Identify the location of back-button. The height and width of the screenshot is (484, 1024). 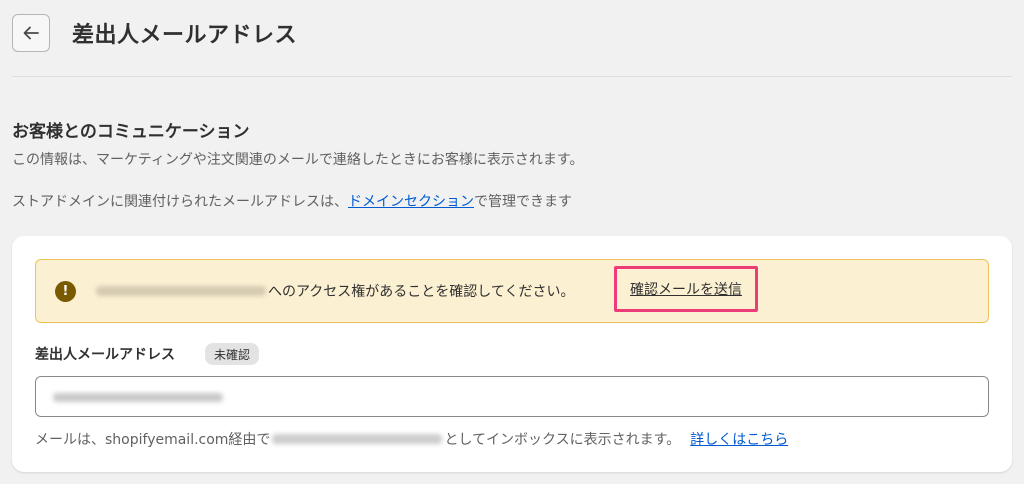
(31, 33).